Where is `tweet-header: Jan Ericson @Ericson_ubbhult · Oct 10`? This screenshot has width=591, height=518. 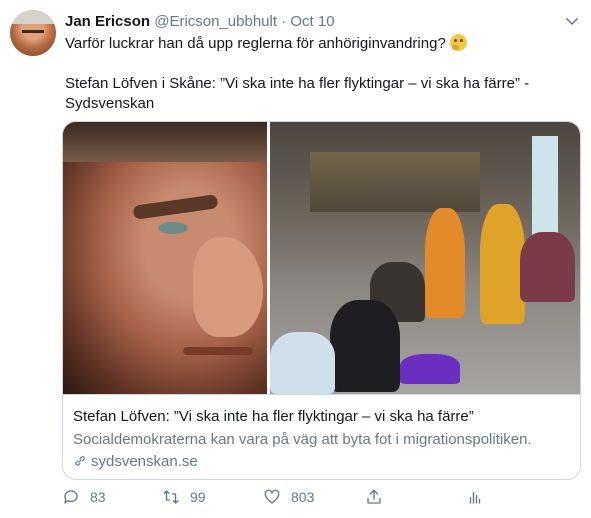
tweet-header: Jan Ericson @Ericson_ubbhult · Oct 10 is located at coordinates (200, 22).